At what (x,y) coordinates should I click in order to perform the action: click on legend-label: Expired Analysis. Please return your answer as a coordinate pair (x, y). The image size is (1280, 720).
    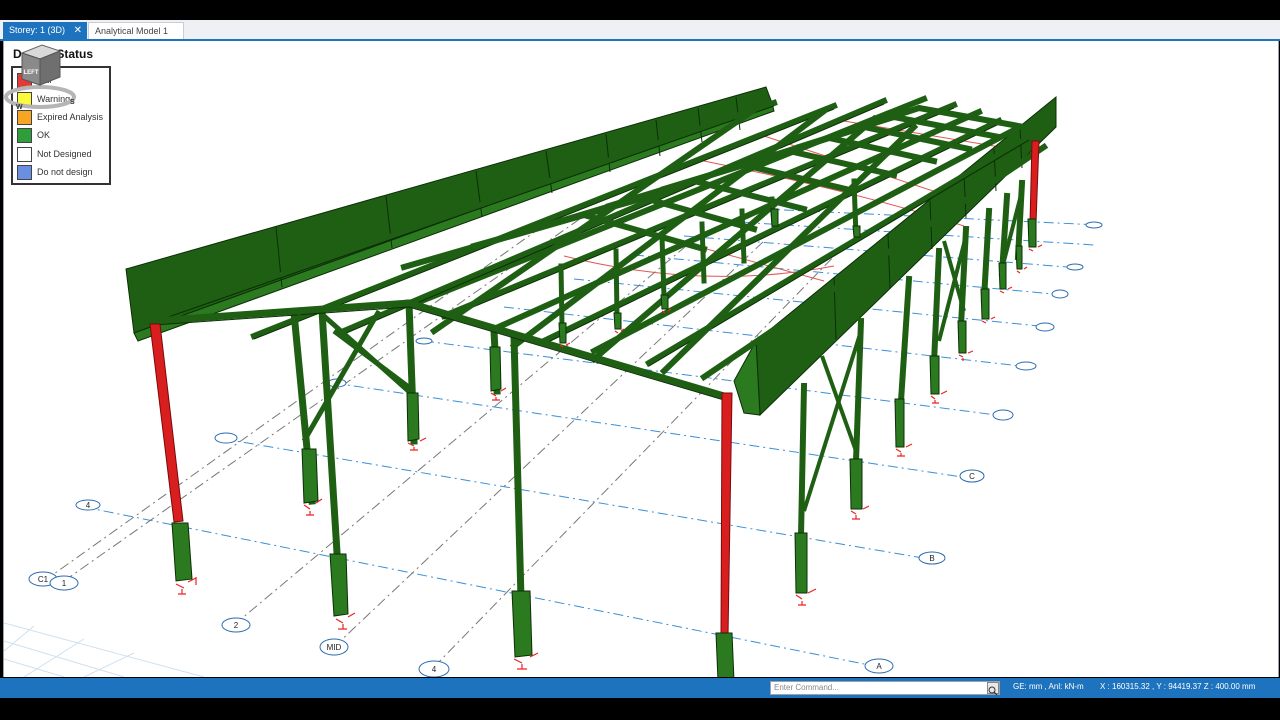
    Looking at the image, I should click on (70, 117).